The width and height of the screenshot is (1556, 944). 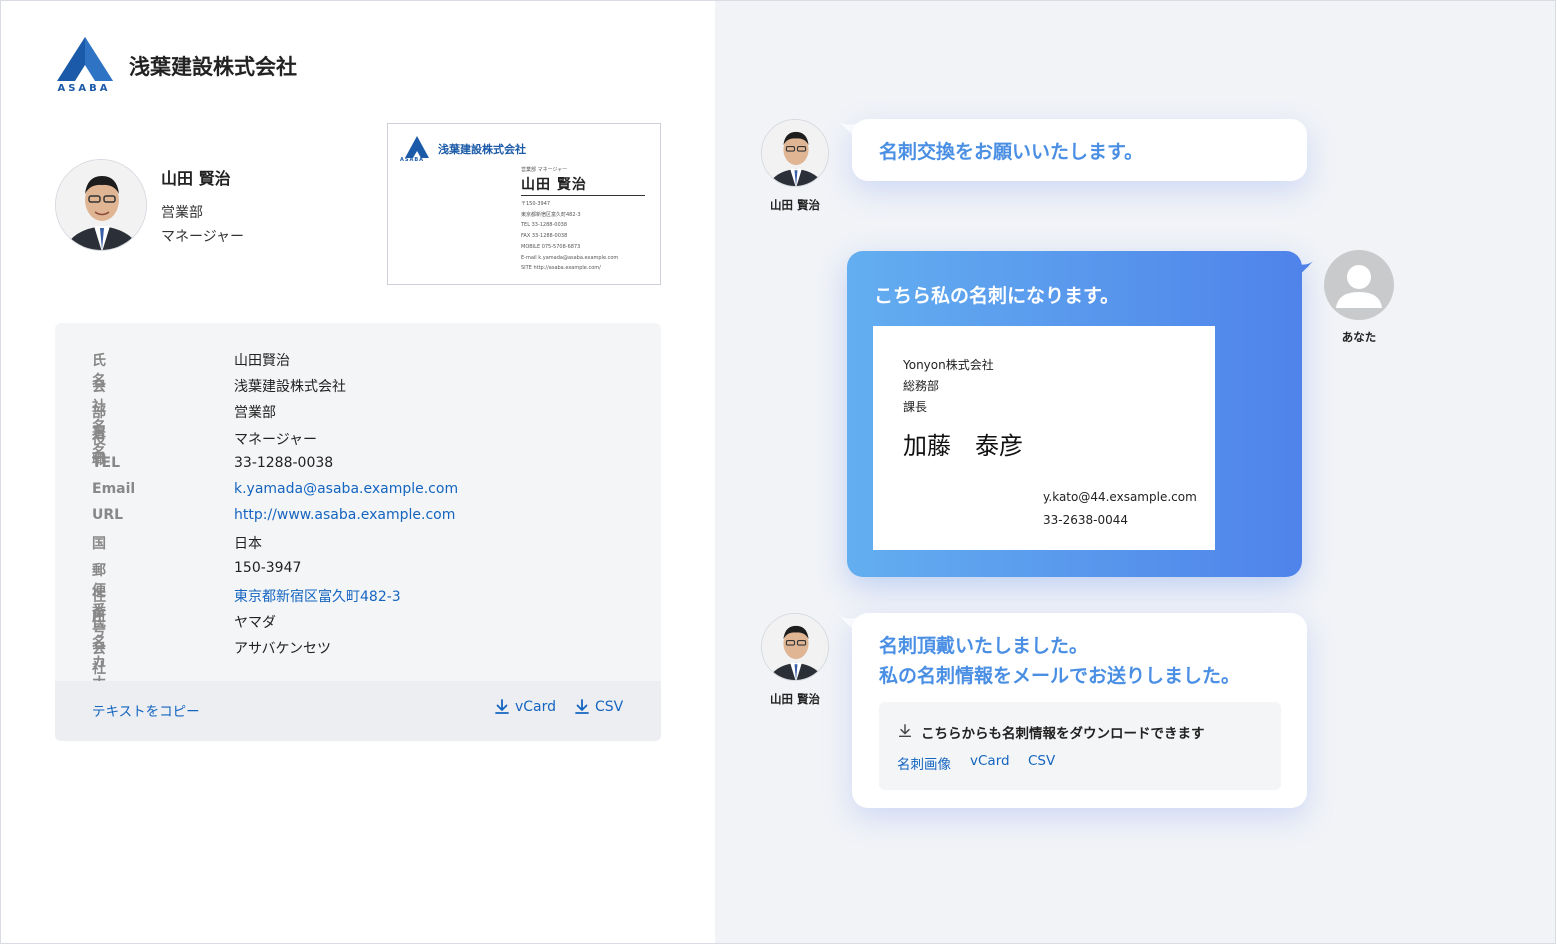 What do you see at coordinates (268, 567) in the screenshot?
I see `detail-value: 150-3947` at bounding box center [268, 567].